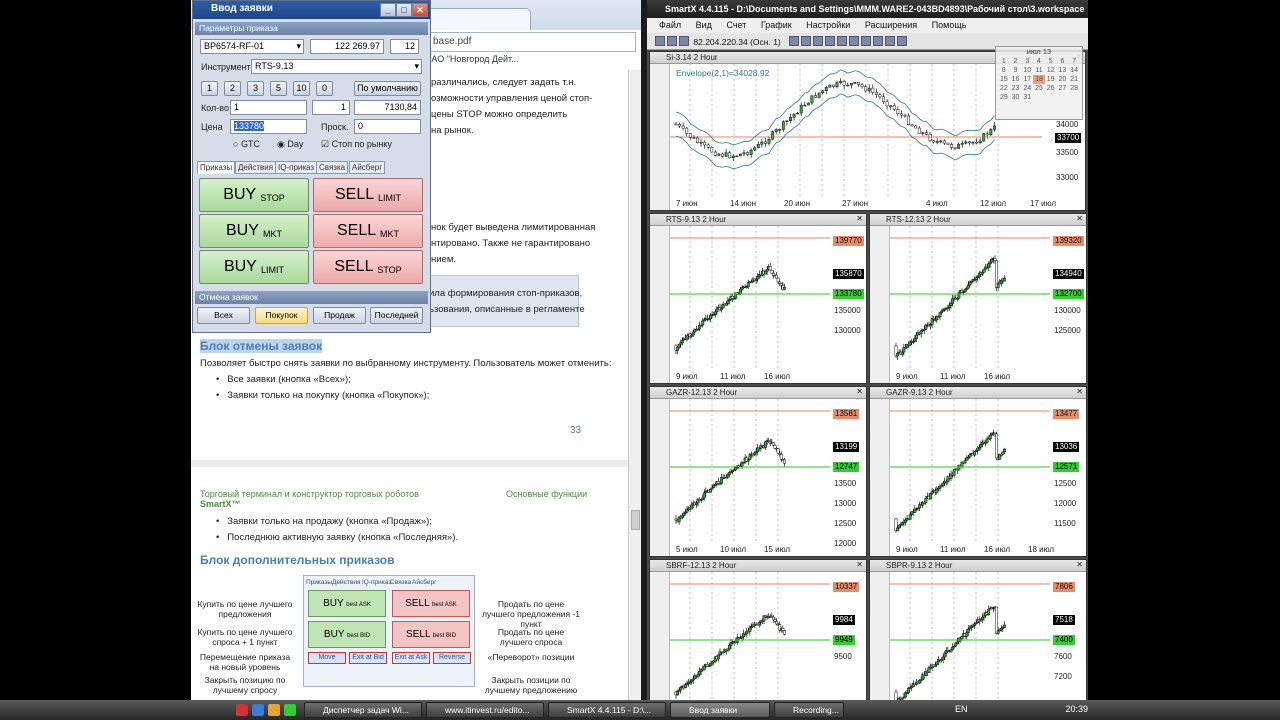  I want to click on connection-icon, so click(684, 41).